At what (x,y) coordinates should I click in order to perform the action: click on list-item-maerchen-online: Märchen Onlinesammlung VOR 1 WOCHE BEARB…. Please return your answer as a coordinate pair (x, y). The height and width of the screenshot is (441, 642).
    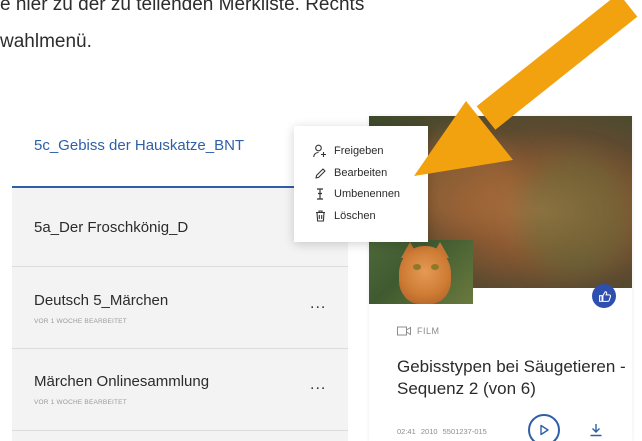
    Looking at the image, I should click on (180, 389).